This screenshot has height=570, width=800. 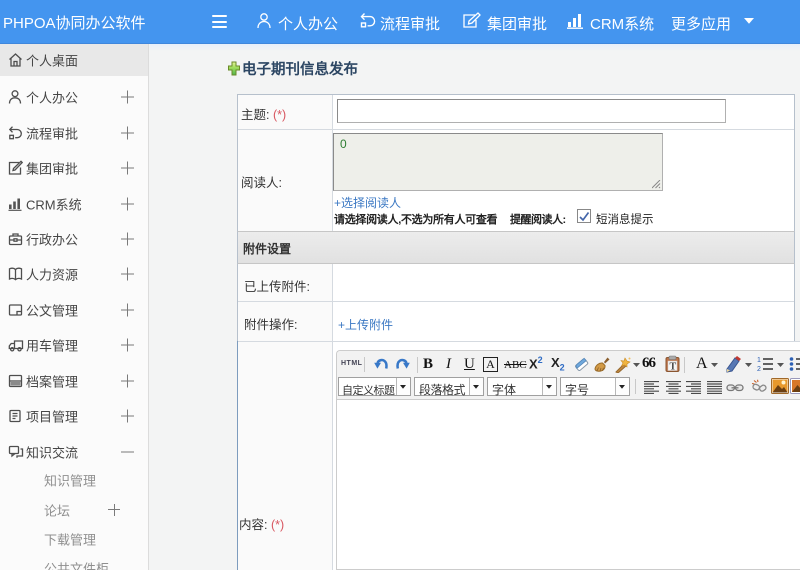 I want to click on svg-text: T, so click(x=673, y=367).